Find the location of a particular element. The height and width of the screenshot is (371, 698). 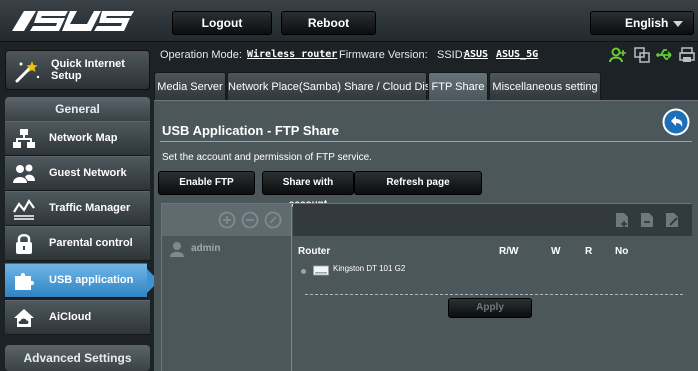

add-account-icon is located at coordinates (227, 220).